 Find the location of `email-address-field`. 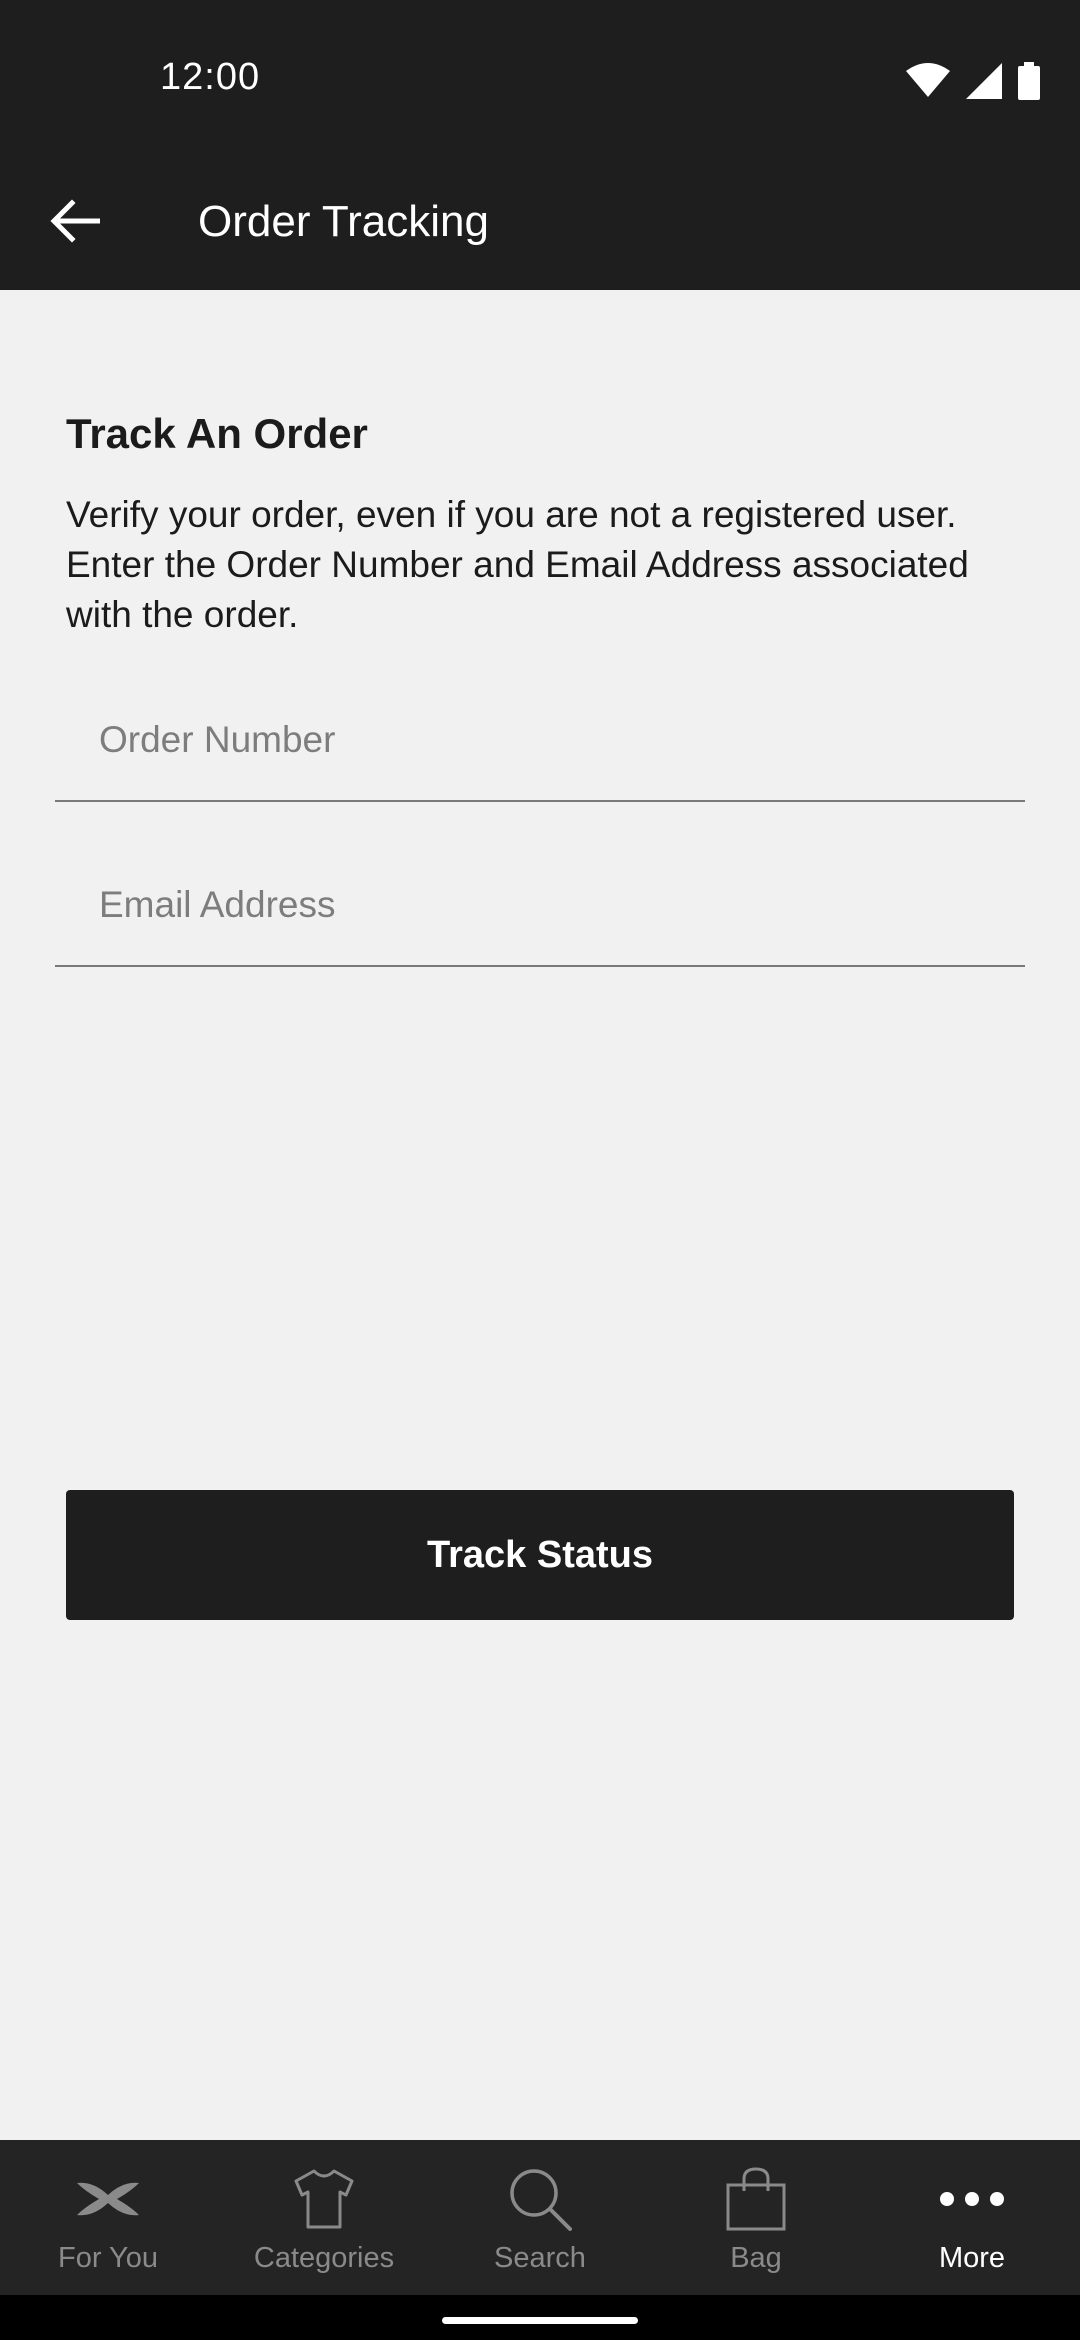

email-address-field is located at coordinates (540, 912).